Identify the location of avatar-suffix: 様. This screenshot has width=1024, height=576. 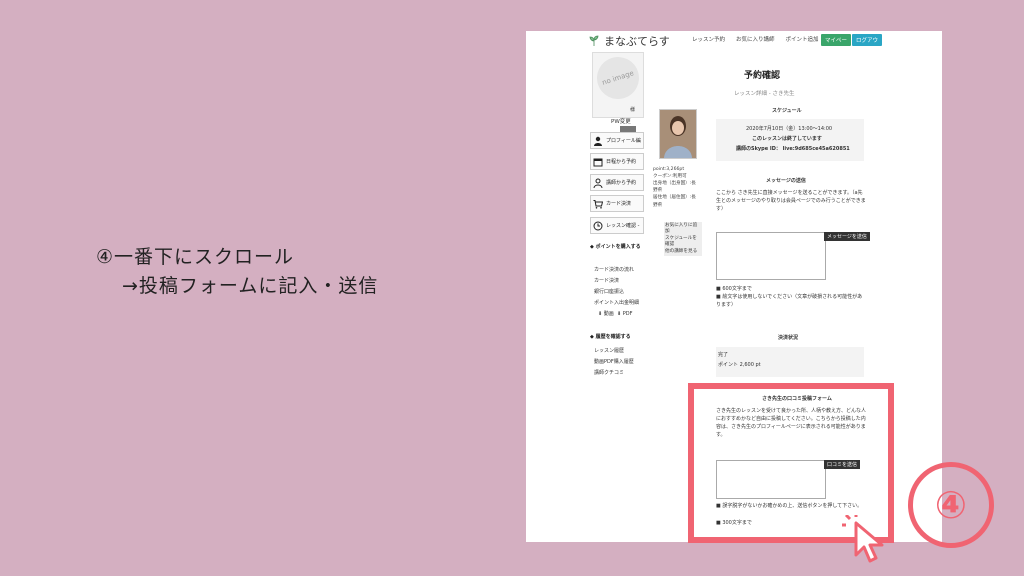
(633, 110).